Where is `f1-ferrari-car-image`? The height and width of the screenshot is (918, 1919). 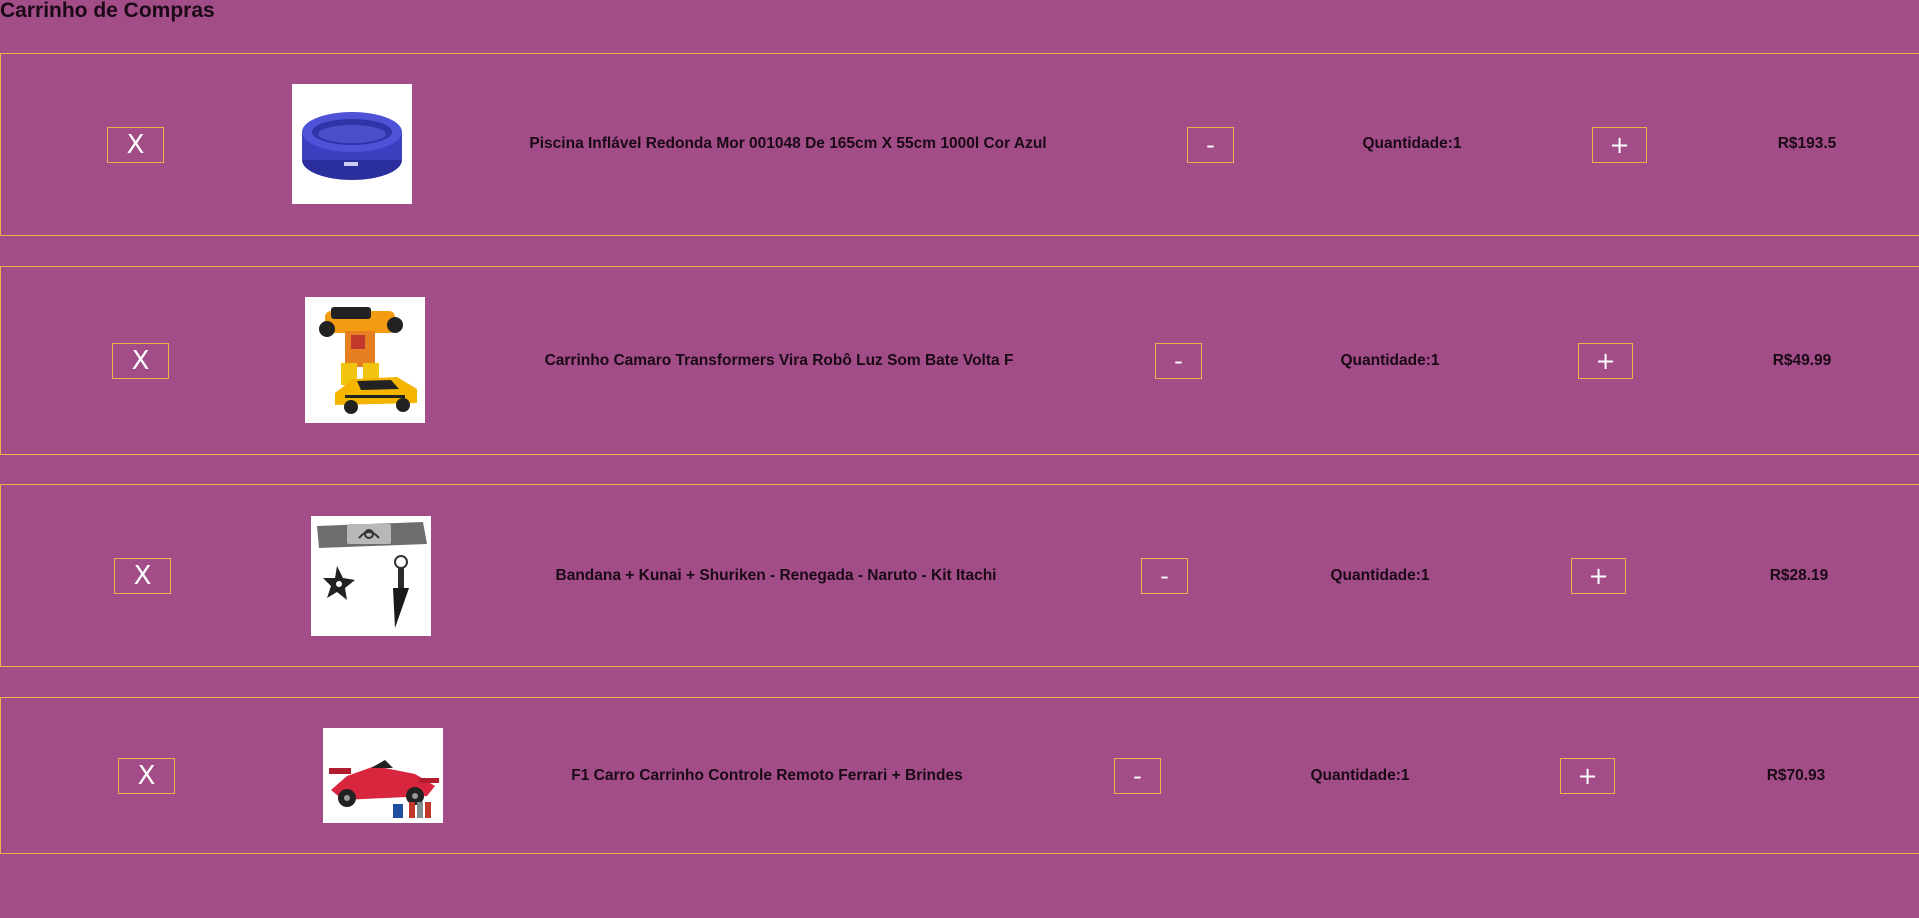 f1-ferrari-car-image is located at coordinates (383, 775).